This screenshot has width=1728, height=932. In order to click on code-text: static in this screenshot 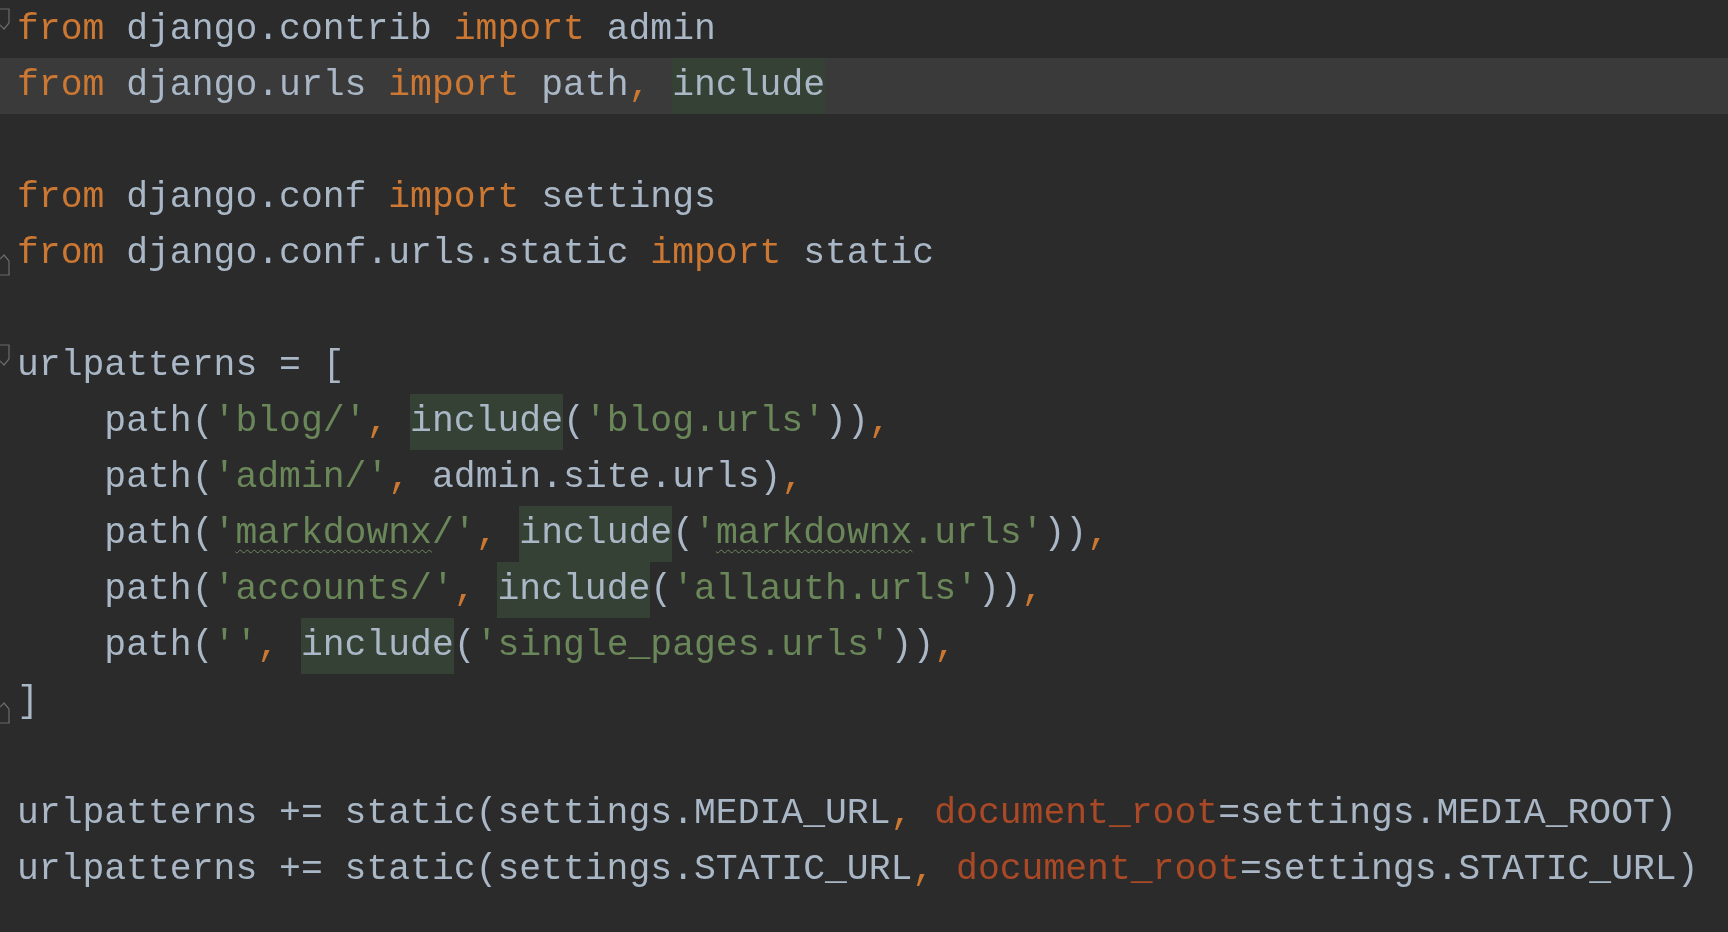, I will do `click(868, 254)`.